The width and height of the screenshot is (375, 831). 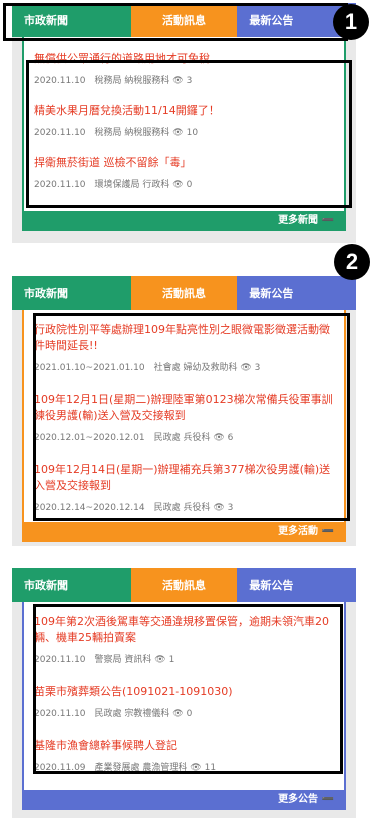 I want to click on callout-1: 1, so click(x=351, y=22).